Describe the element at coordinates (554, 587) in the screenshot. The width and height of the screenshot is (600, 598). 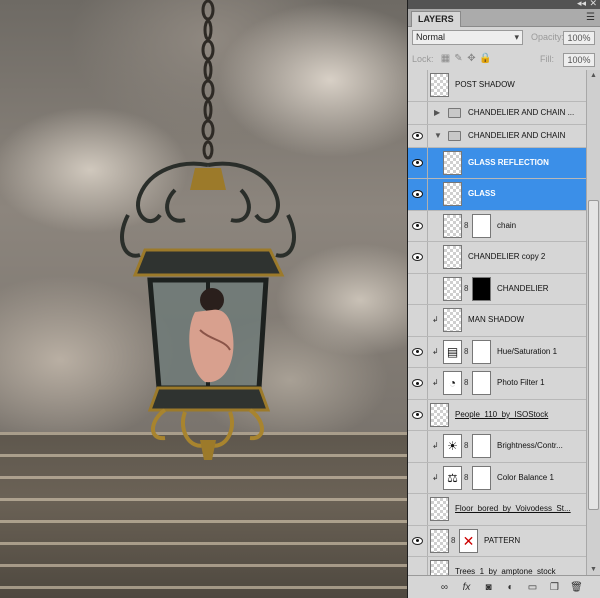
I see `new-layer-icon: ❐` at that location.